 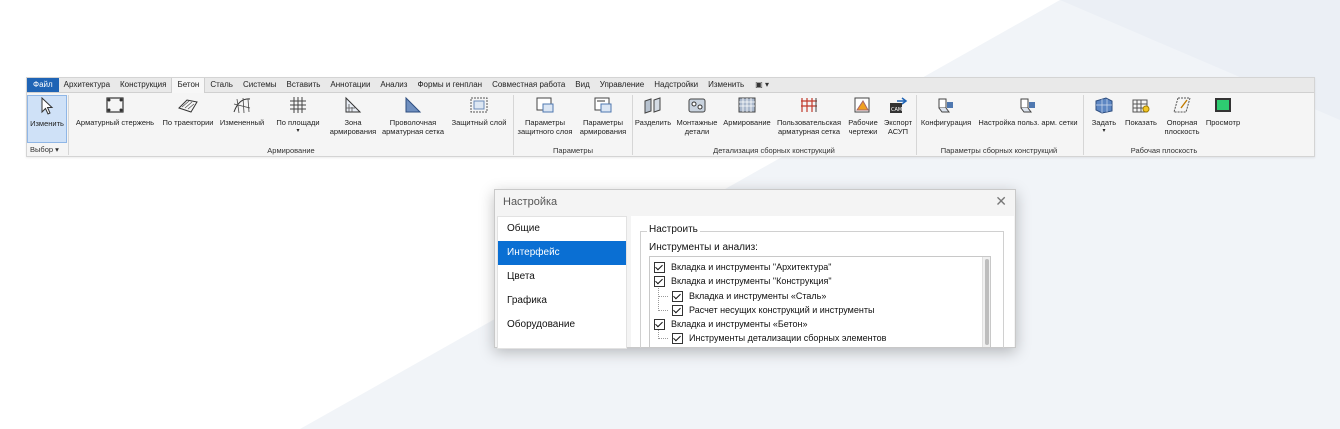 I want to click on show-workplane-button: Показать, so click(x=1141, y=111).